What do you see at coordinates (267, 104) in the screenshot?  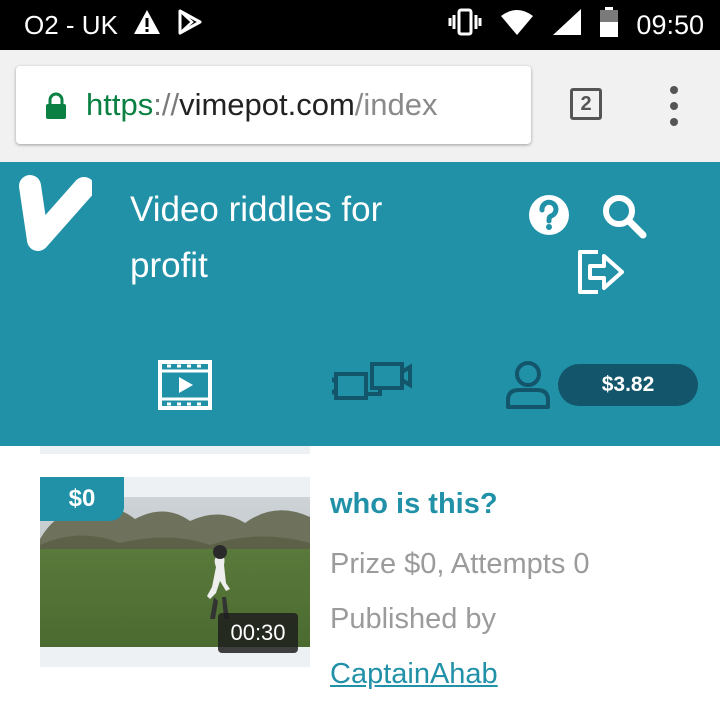 I see `url-host: vimepot.com` at bounding box center [267, 104].